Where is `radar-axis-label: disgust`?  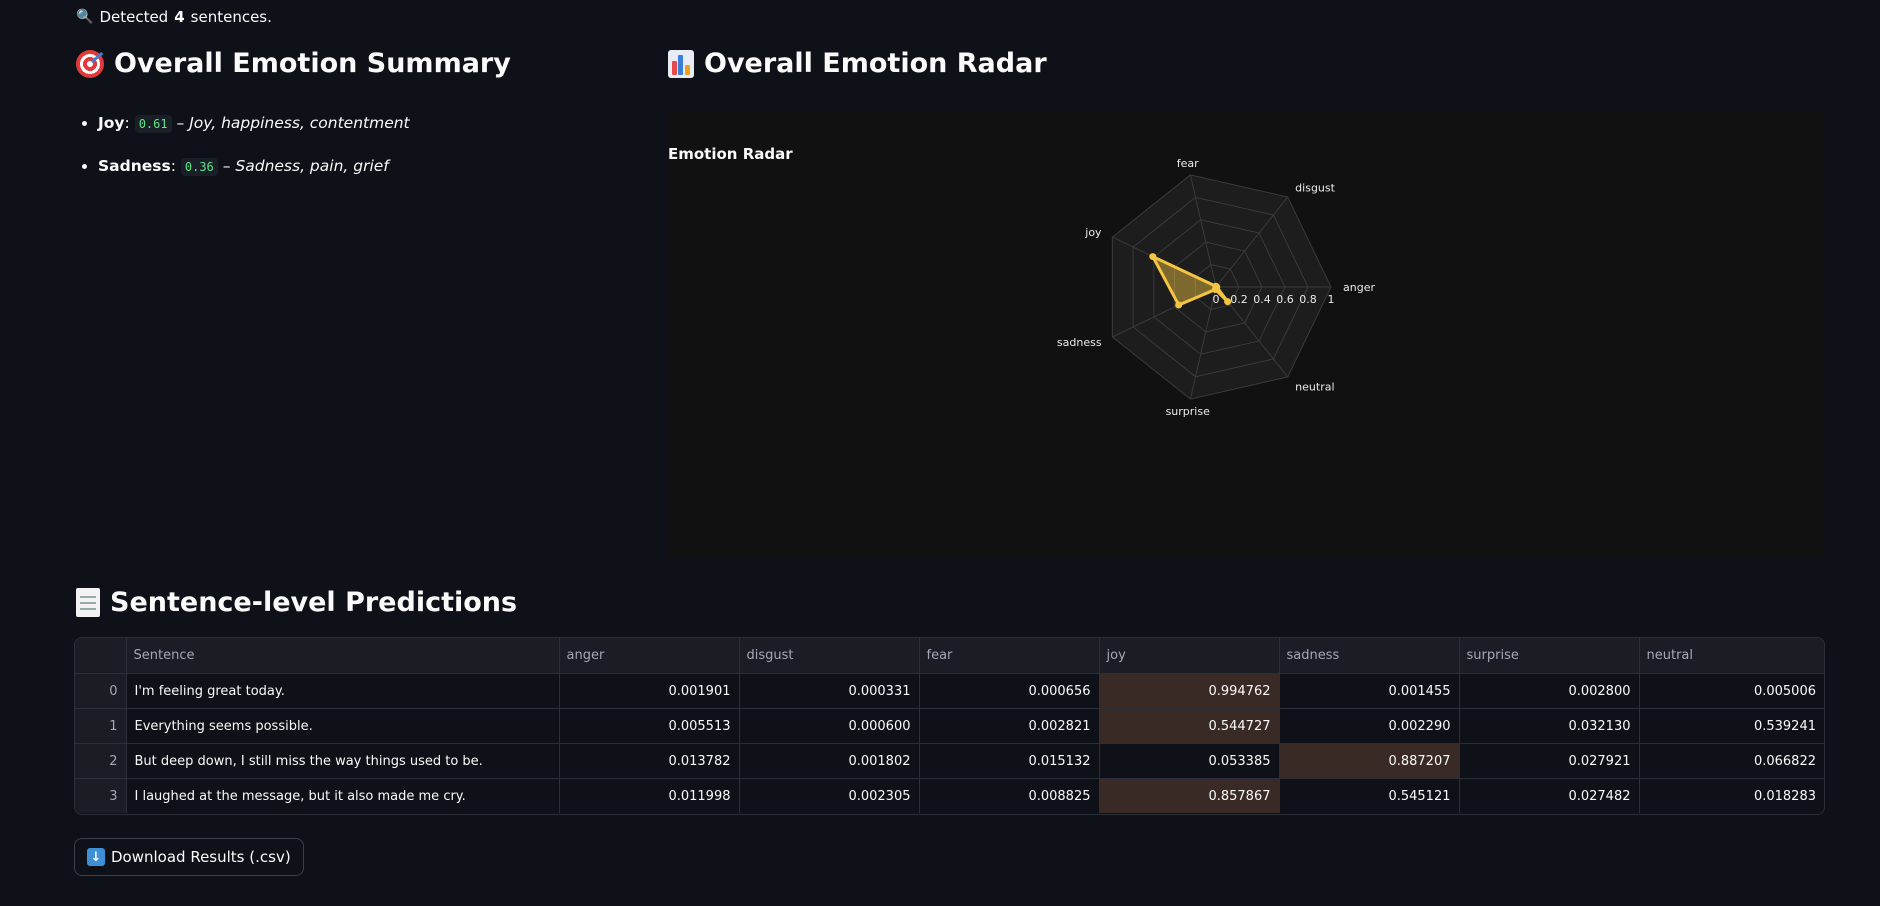
radar-axis-label: disgust is located at coordinates (1315, 188).